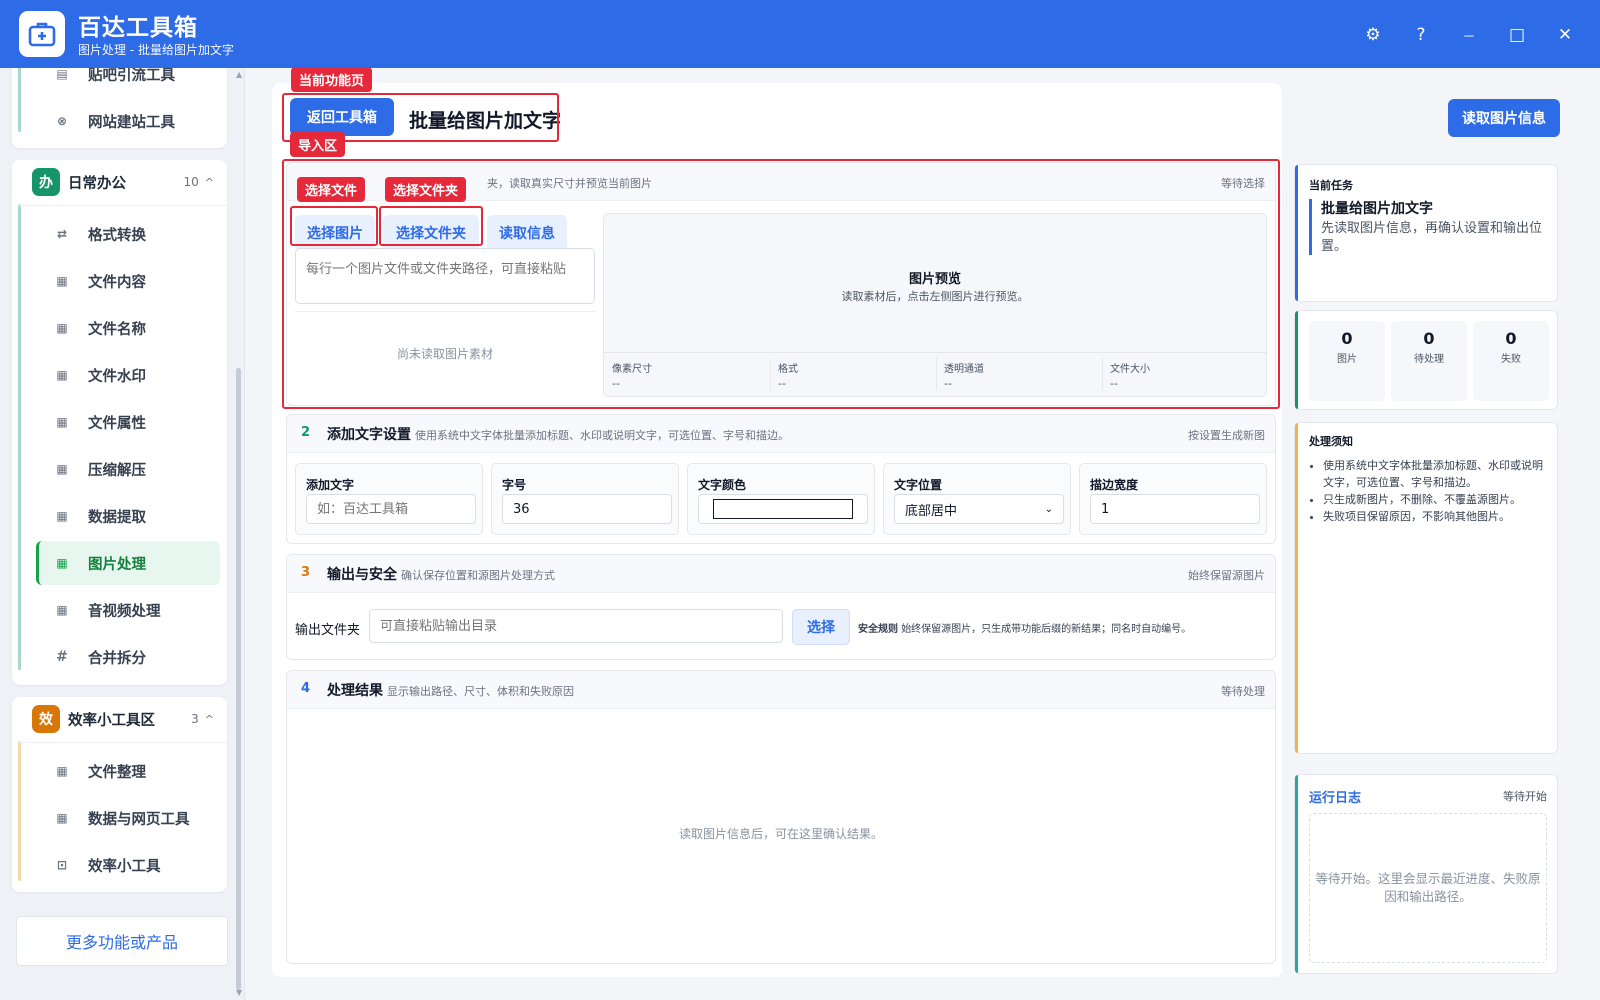  I want to click on sidebar-scrollbar, so click(238, 679).